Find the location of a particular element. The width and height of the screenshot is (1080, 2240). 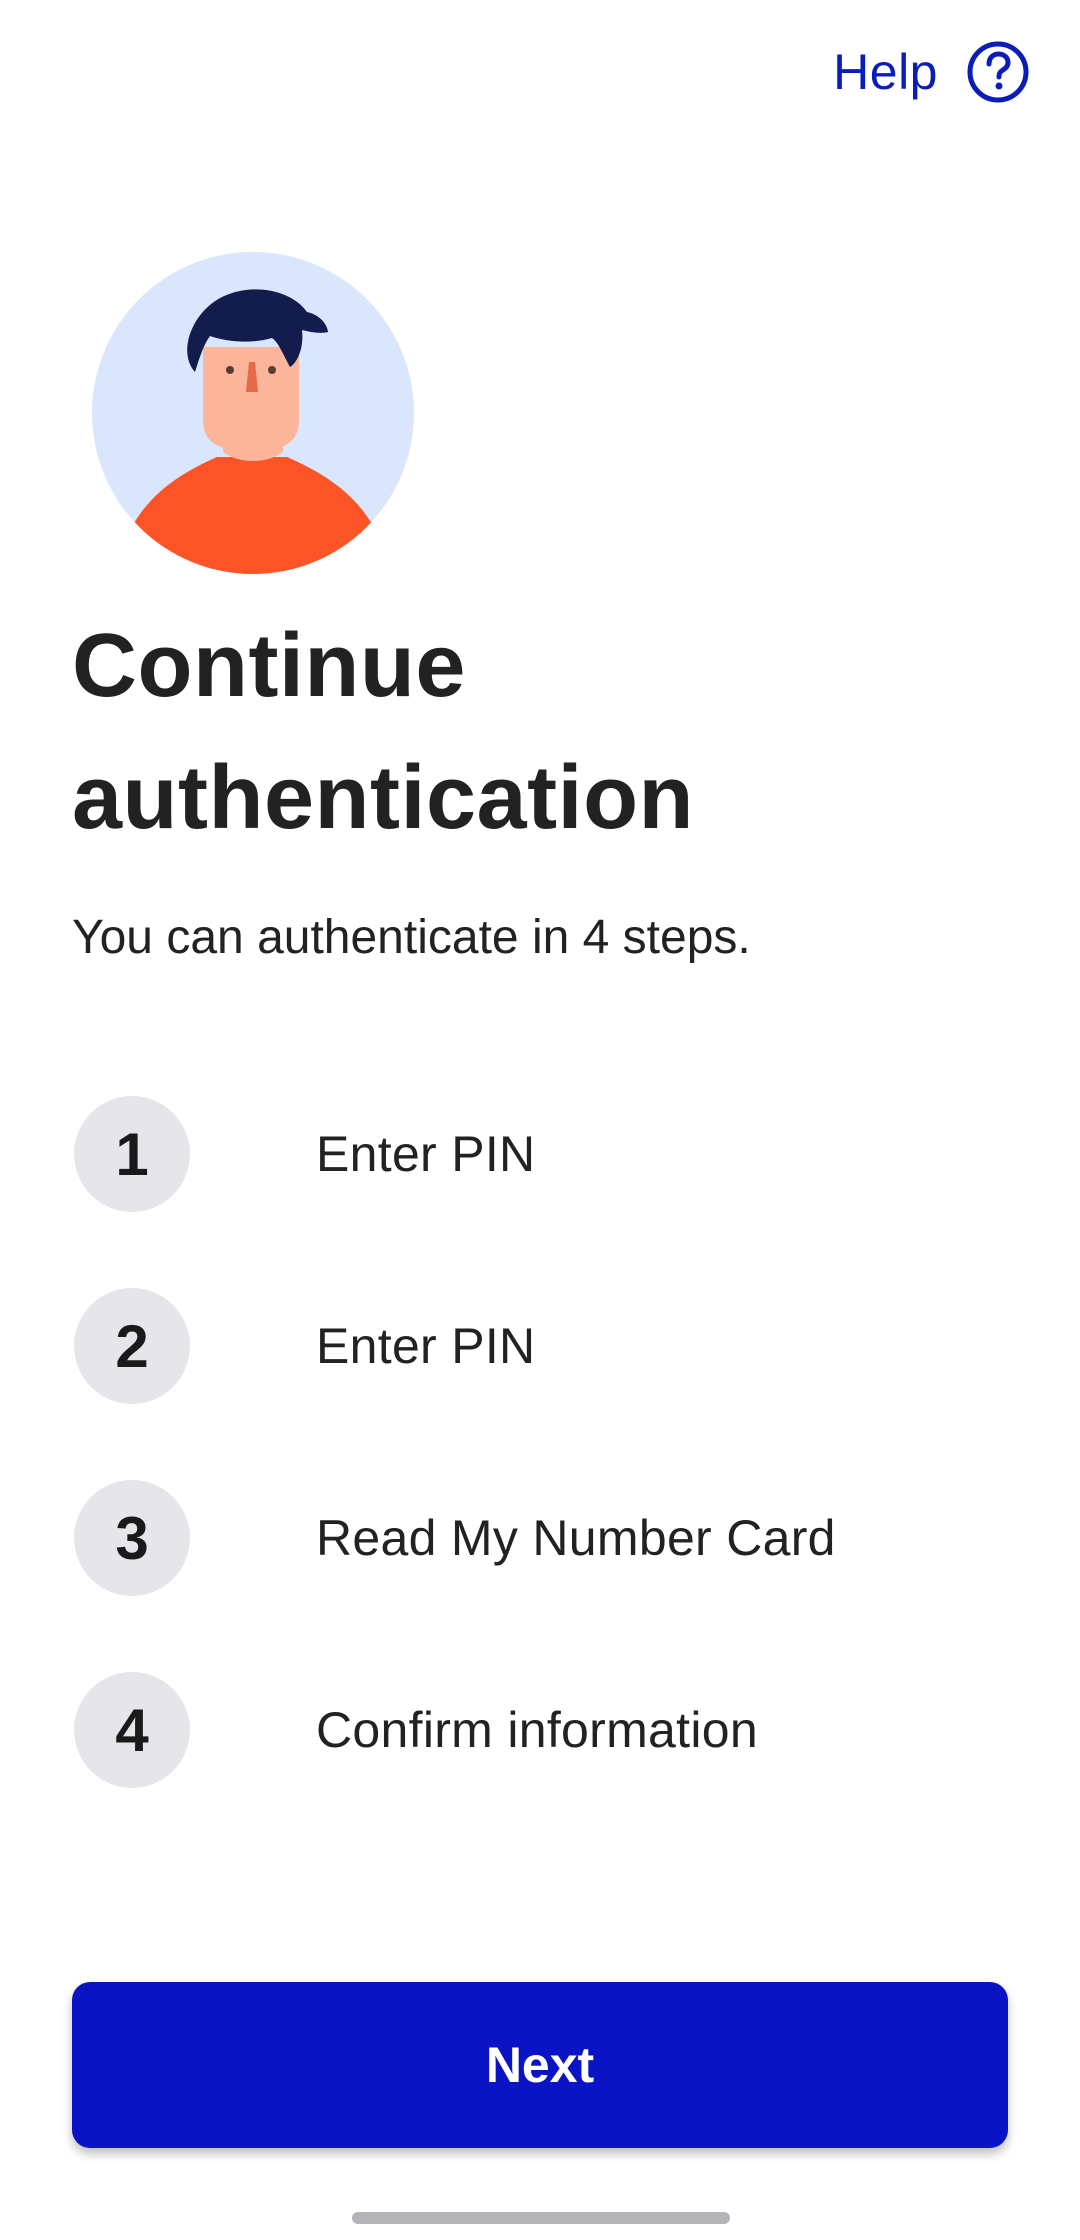

step-label: Read My Number Card is located at coordinates (576, 1538).